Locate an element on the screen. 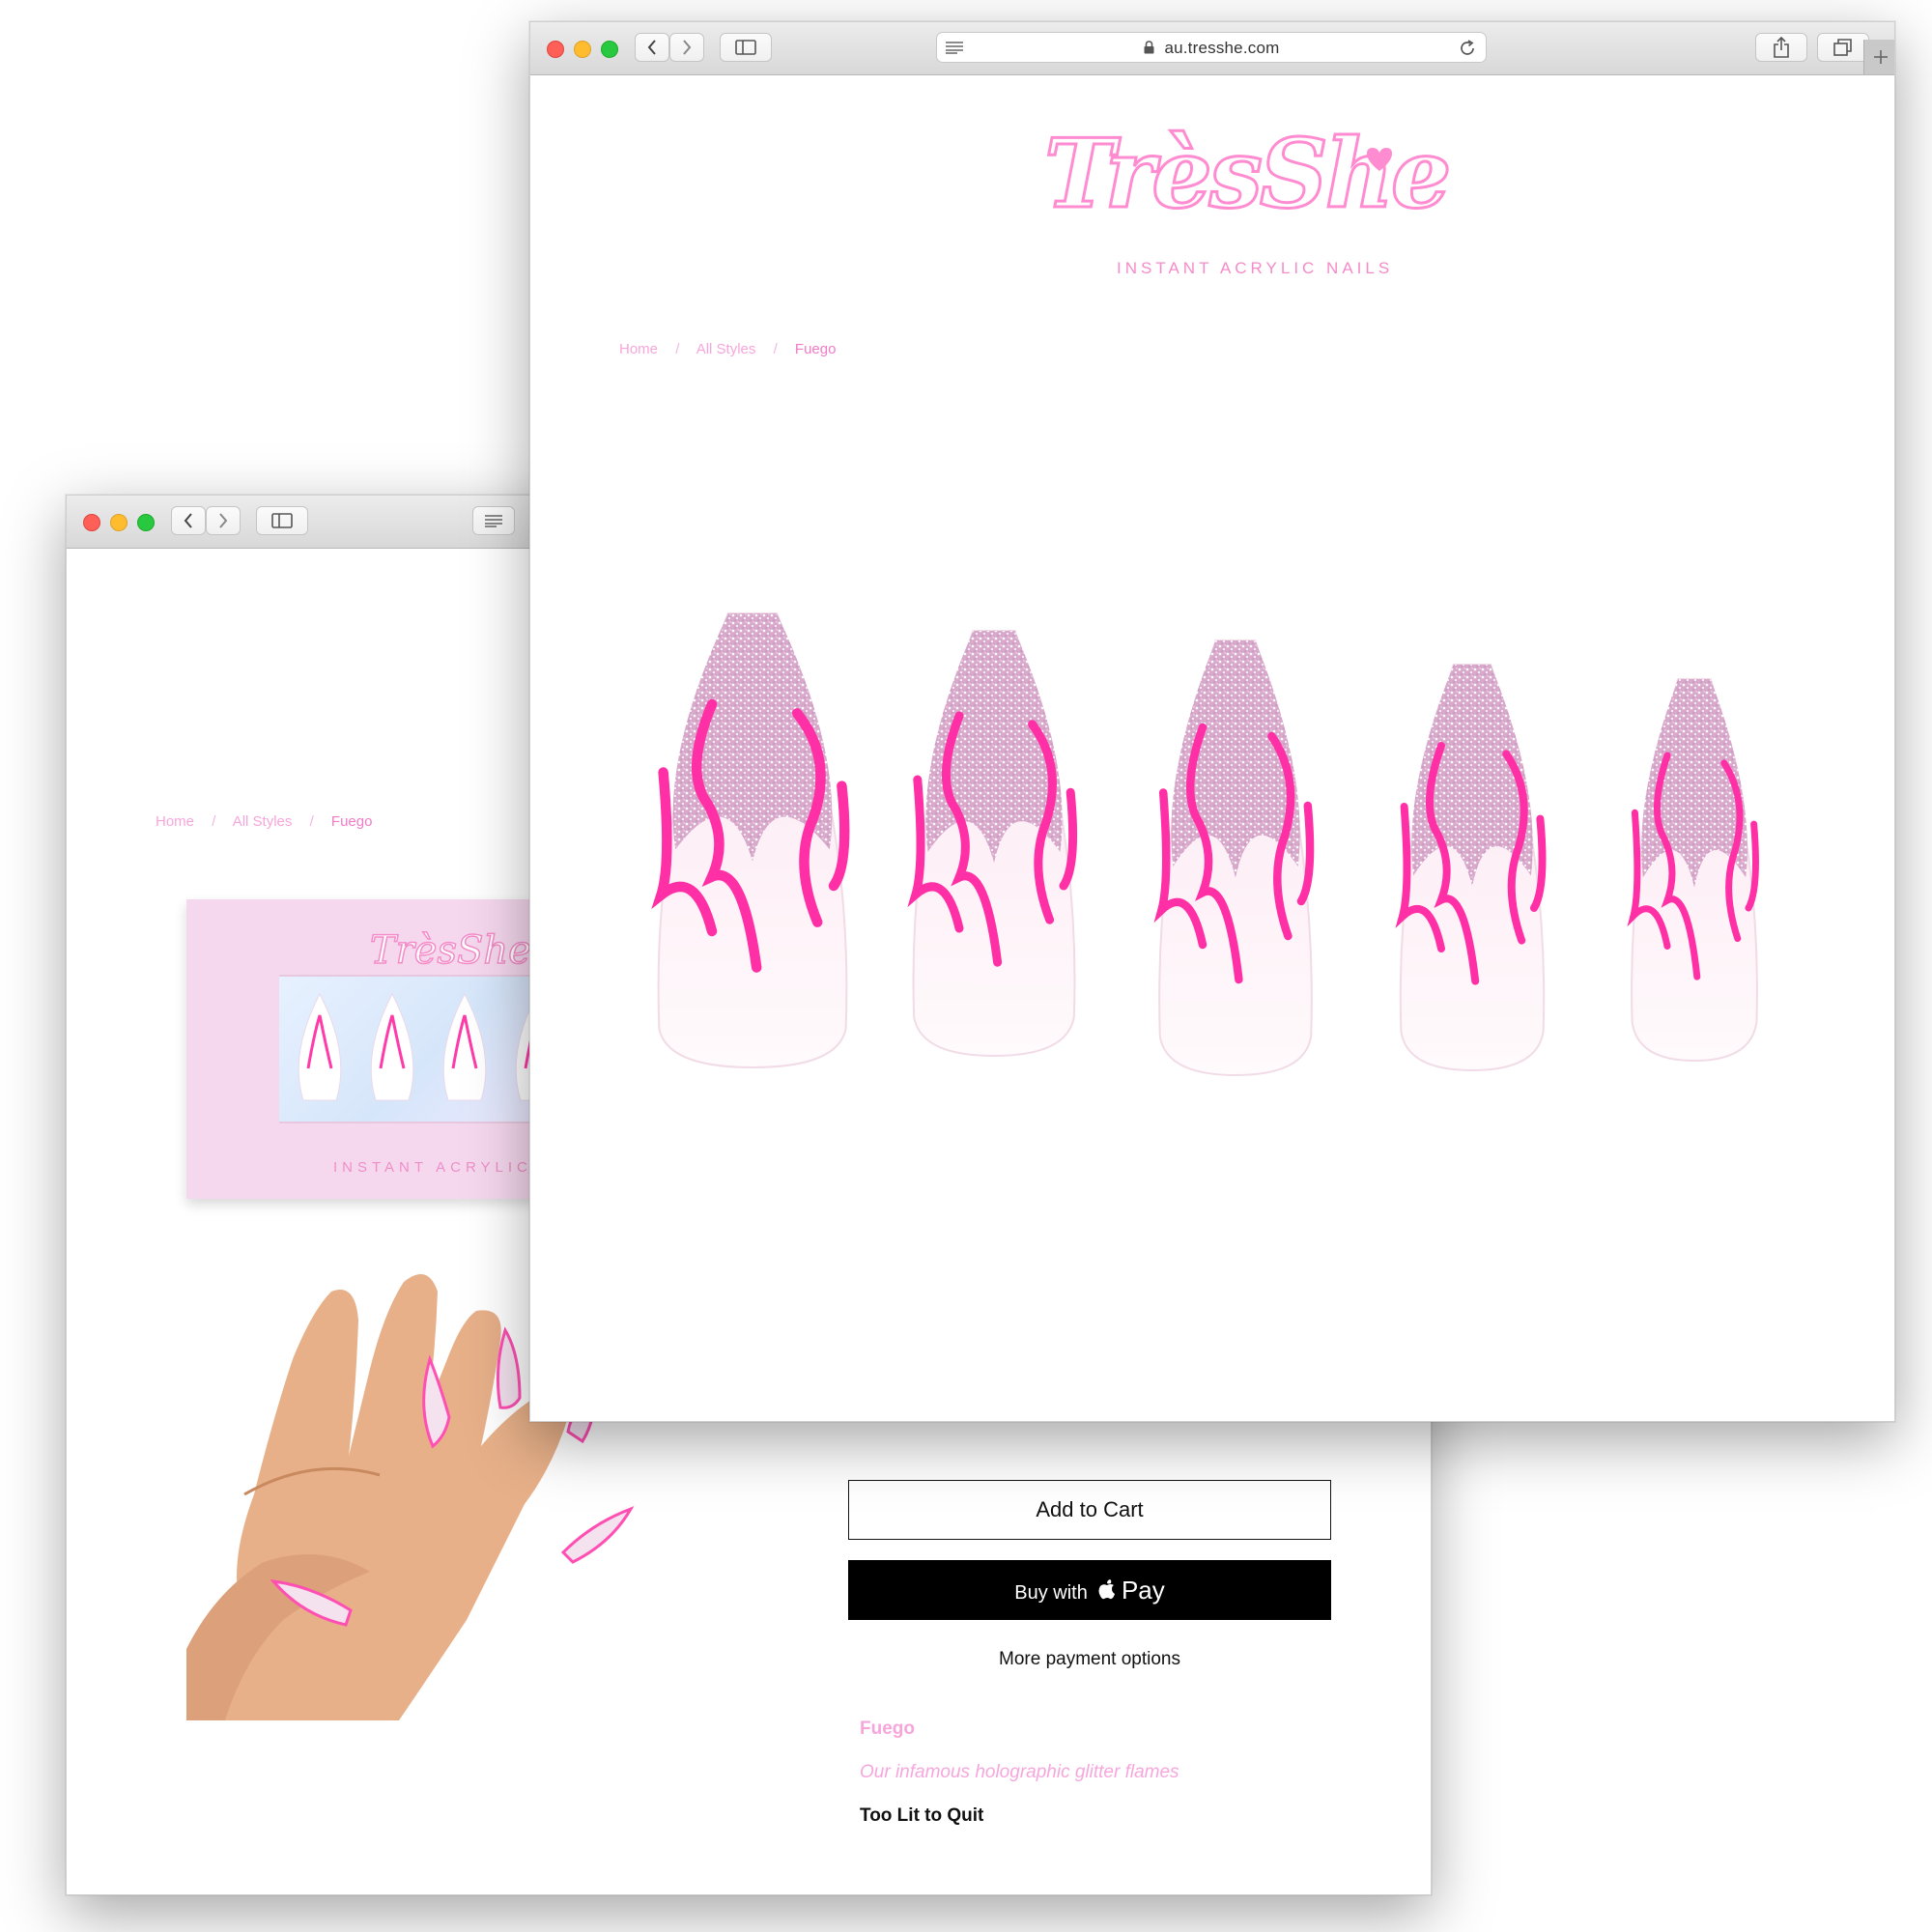  nails-set-graphic is located at coordinates (1205, 844).